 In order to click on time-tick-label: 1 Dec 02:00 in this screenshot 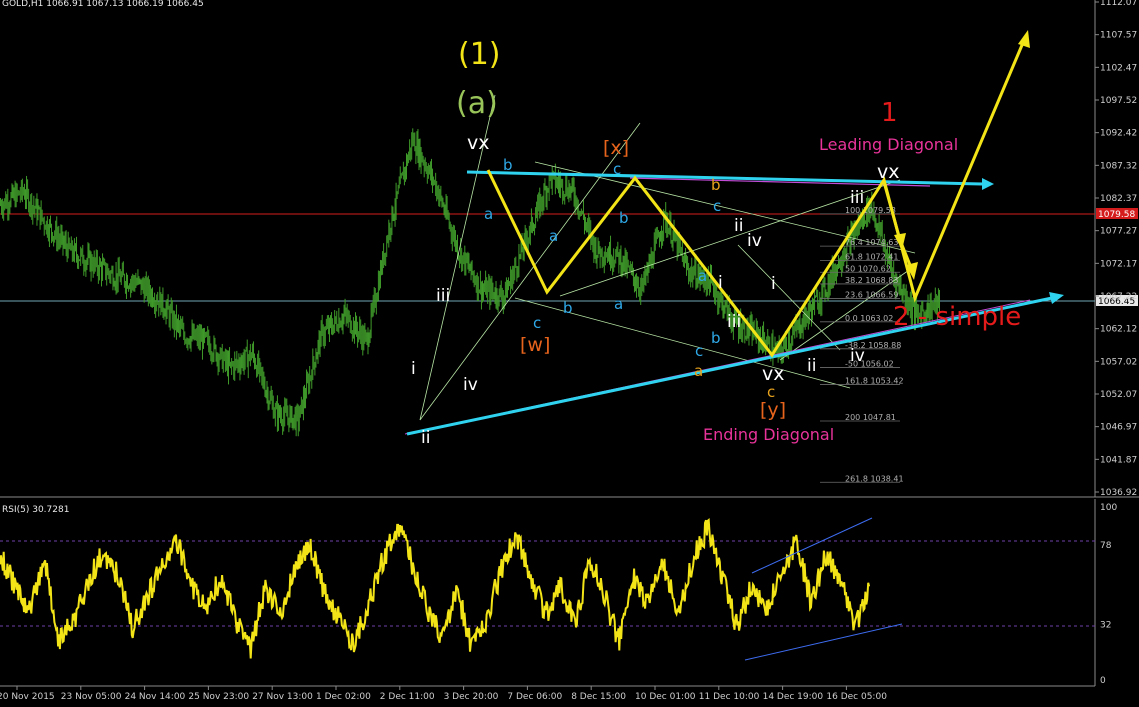, I will do `click(343, 697)`.